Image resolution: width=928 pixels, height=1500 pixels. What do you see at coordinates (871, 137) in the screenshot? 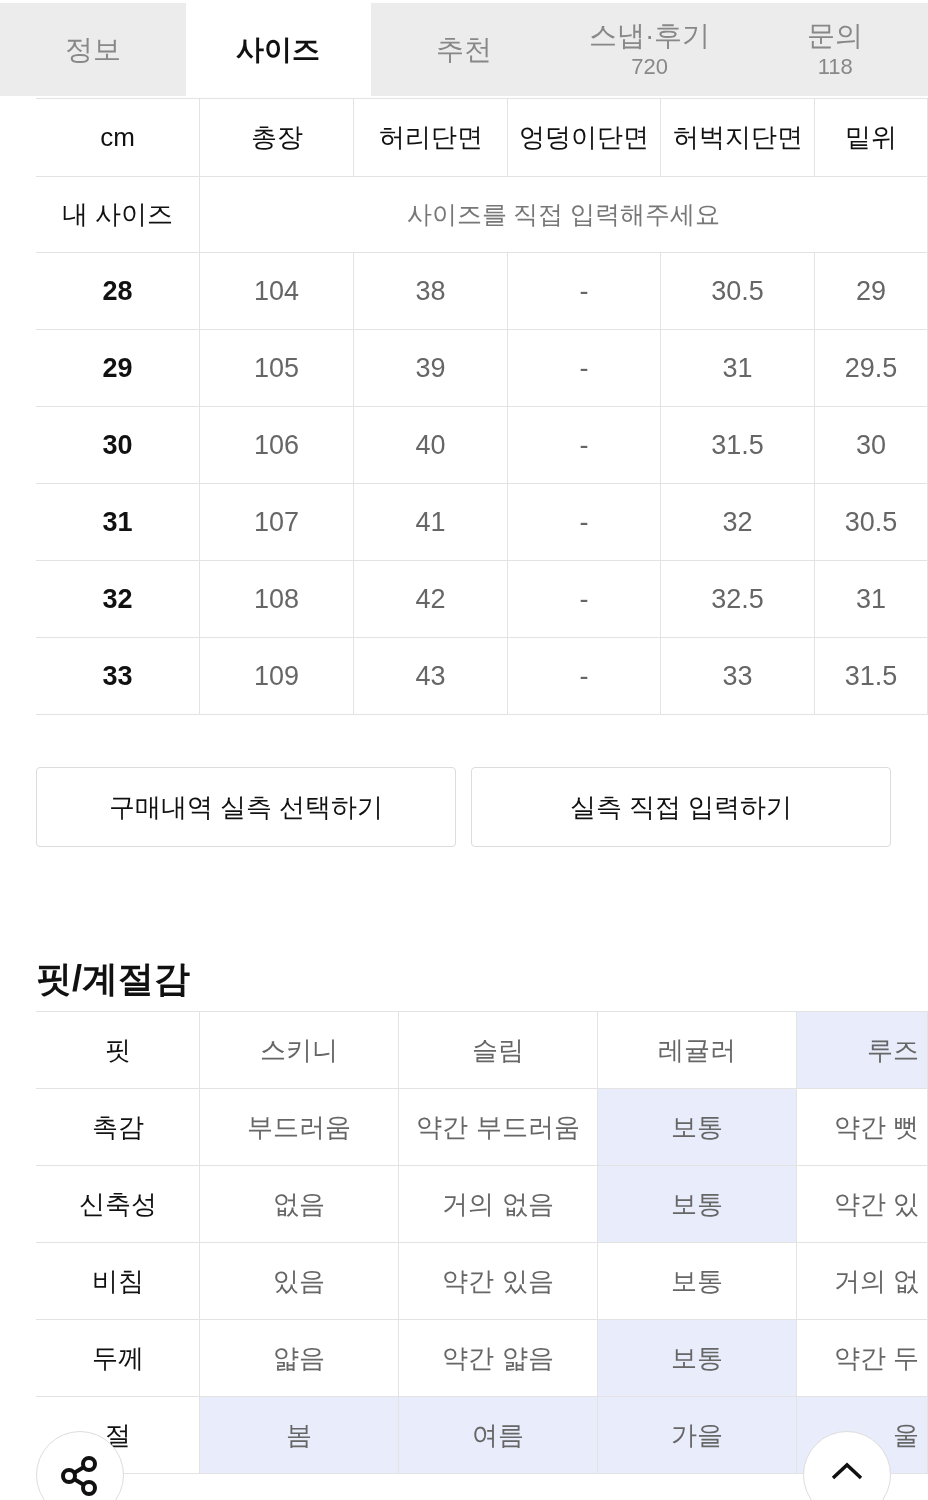
I see `column-header: 밑위` at bounding box center [871, 137].